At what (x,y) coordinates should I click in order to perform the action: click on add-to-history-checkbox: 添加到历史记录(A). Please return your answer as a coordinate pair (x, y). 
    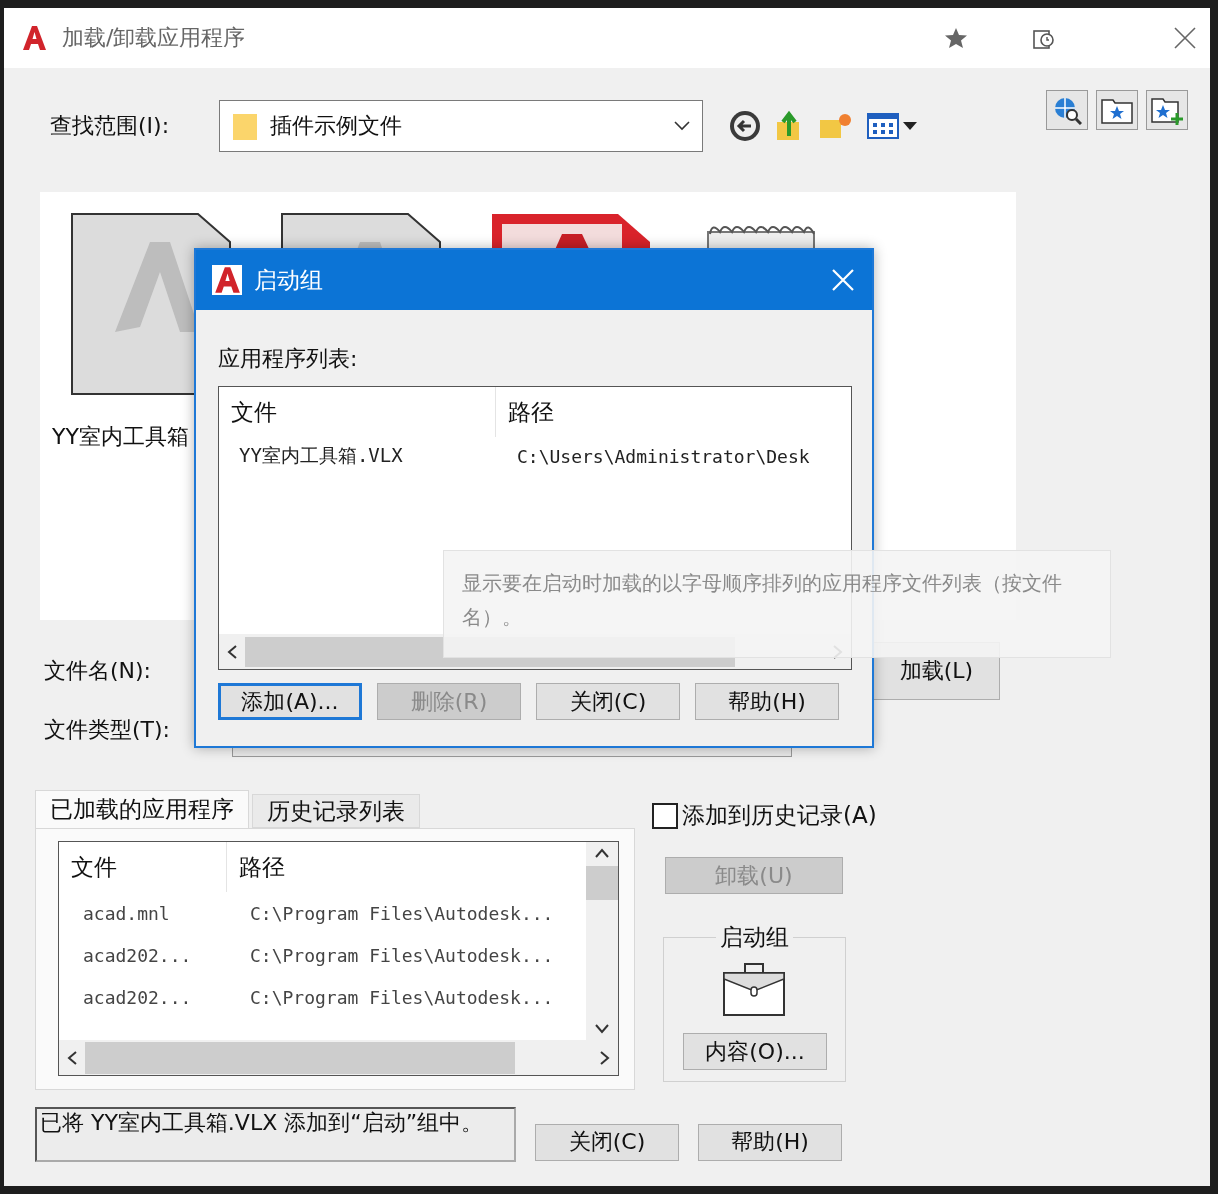
    Looking at the image, I should click on (764, 815).